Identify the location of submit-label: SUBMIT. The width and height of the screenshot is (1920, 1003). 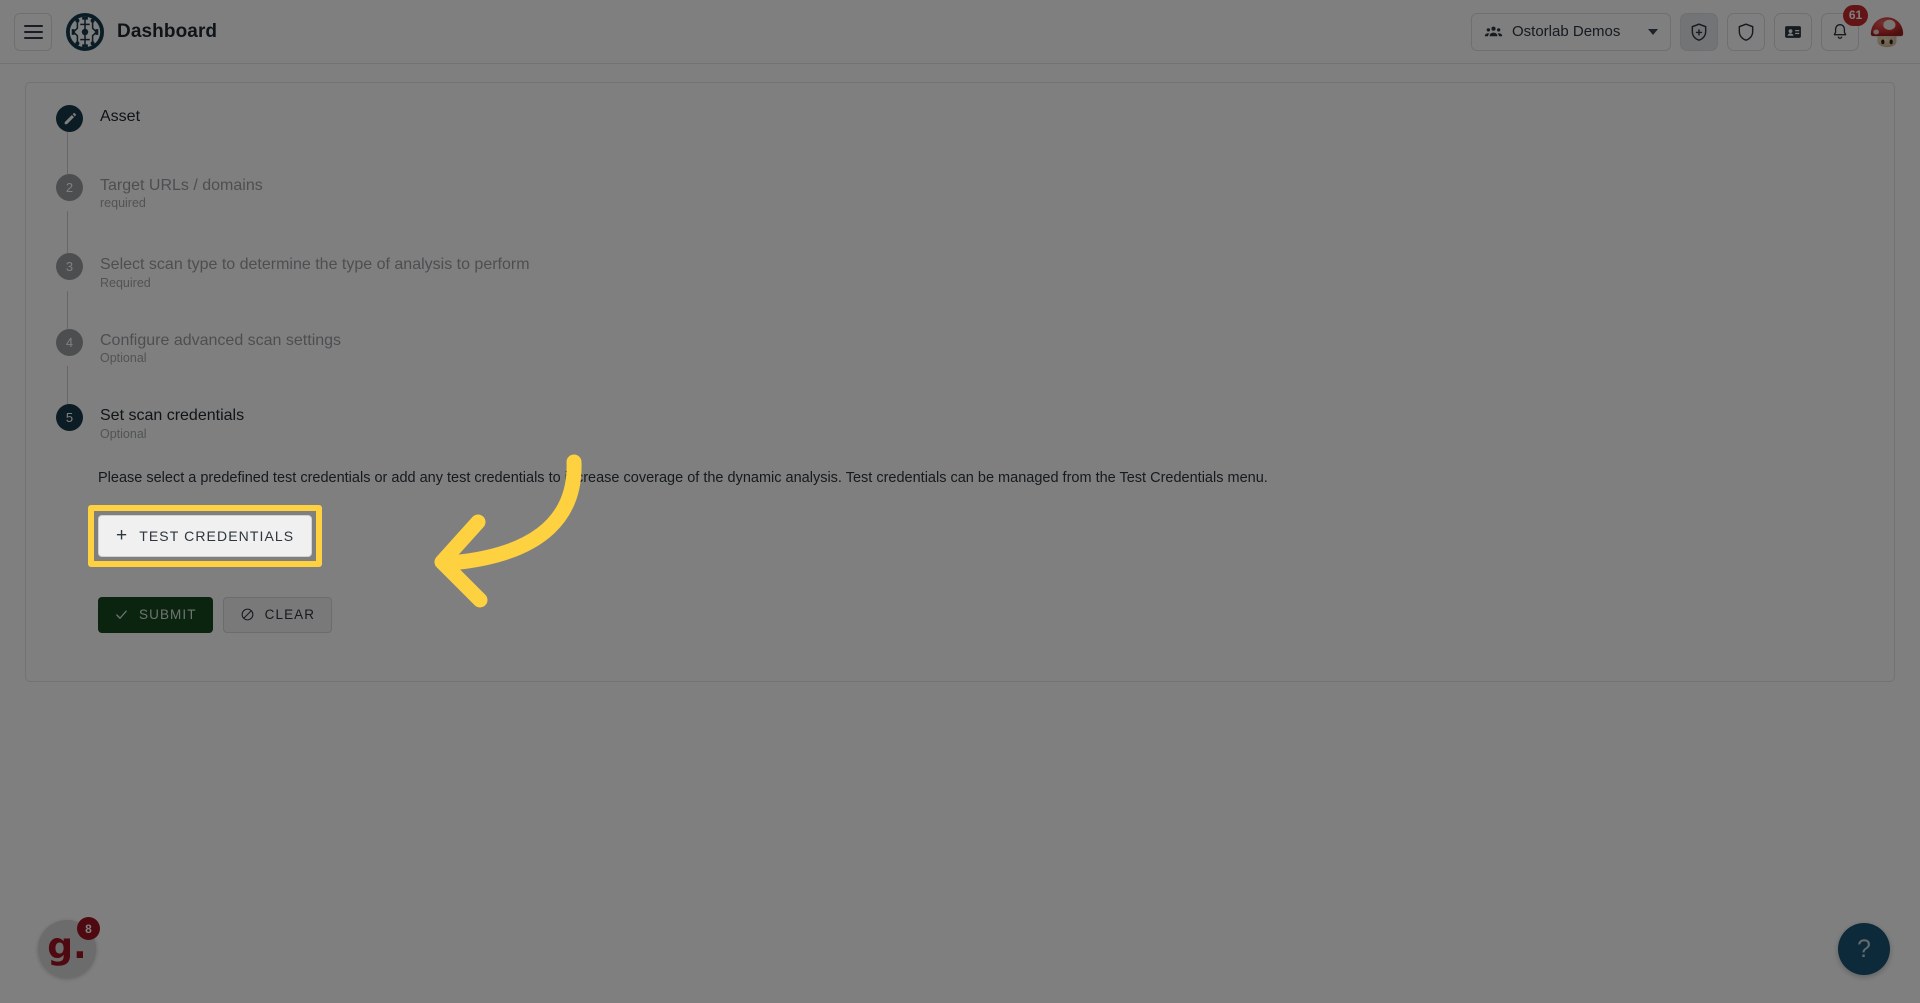
(168, 615).